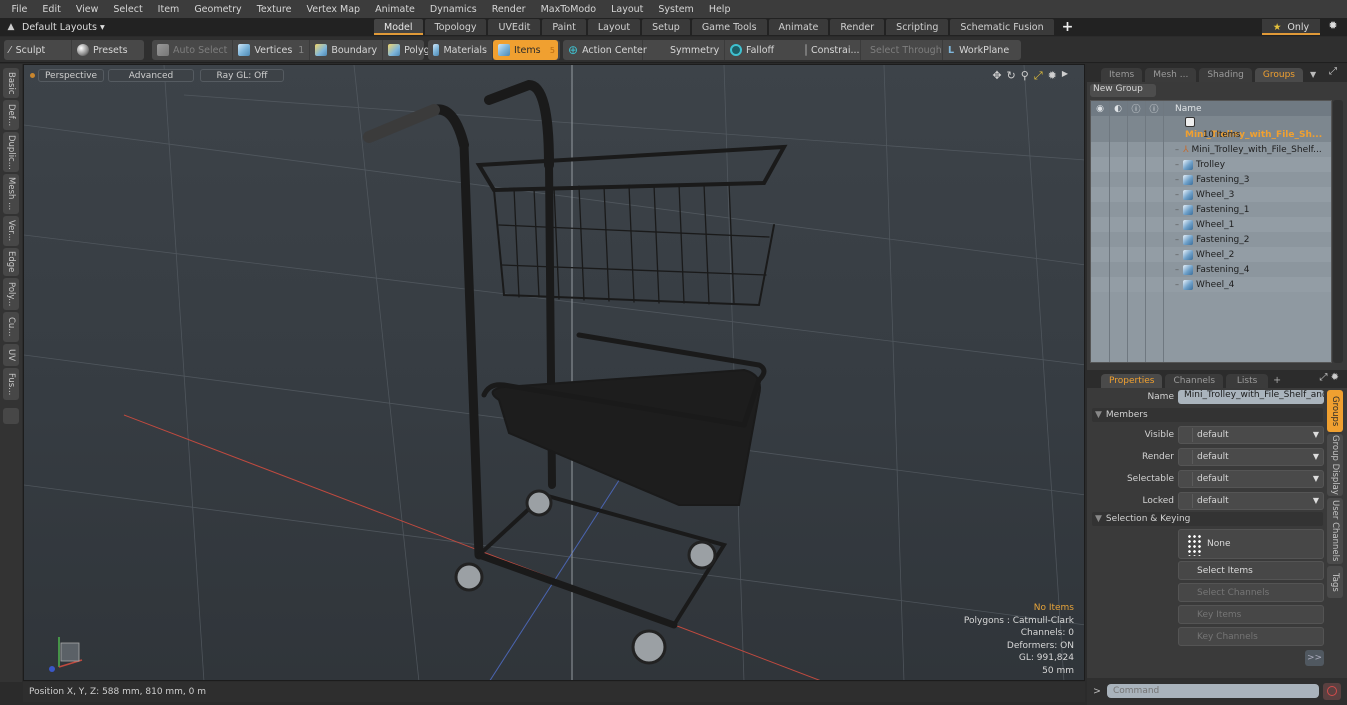 This screenshot has width=1347, height=705. I want to click on side-tab-group-display: Group Display, so click(1335, 465).